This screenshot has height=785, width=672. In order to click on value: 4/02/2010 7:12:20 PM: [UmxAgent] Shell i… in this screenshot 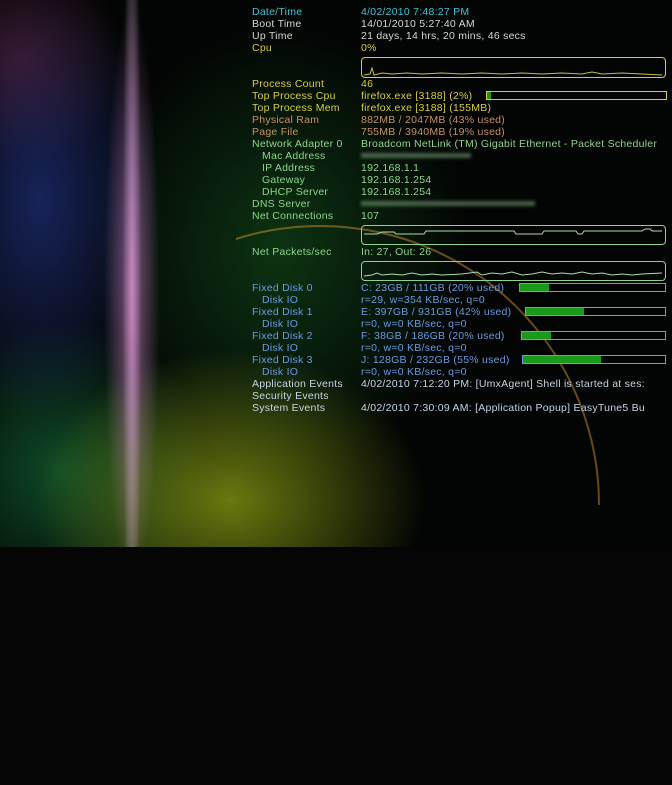, I will do `click(503, 384)`.